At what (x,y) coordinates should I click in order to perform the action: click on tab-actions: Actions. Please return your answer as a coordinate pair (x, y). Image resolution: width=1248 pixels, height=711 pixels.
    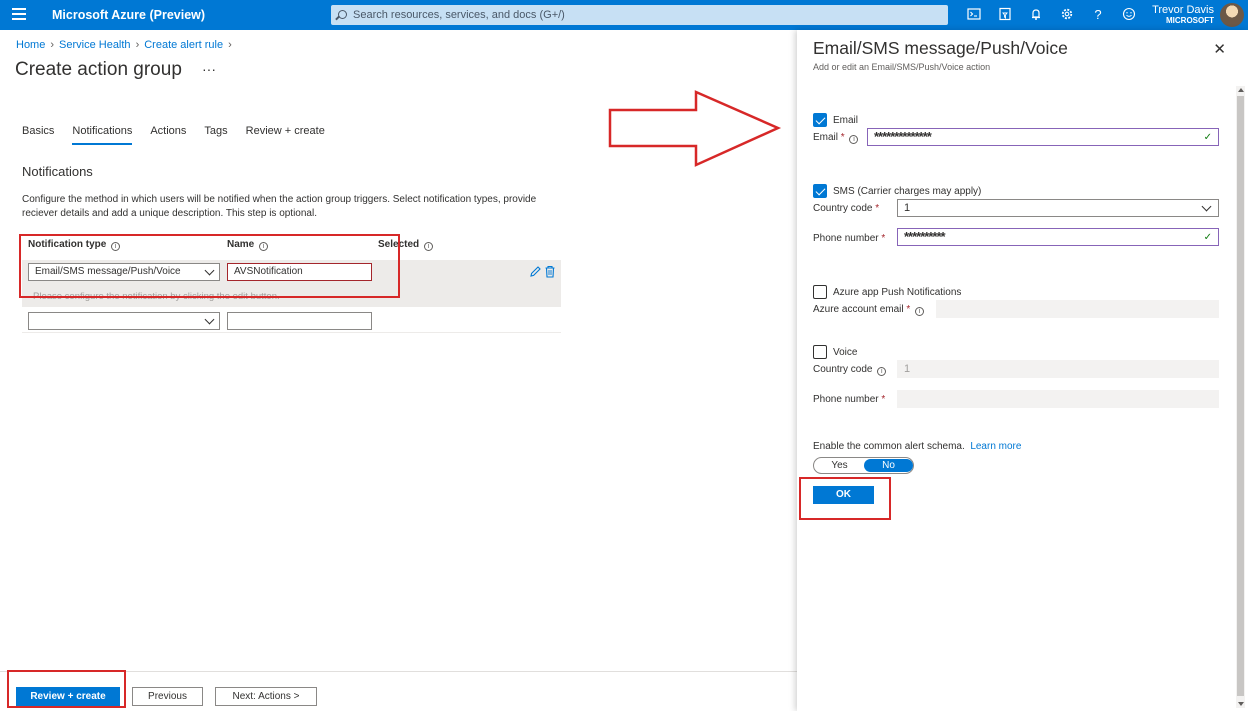
    Looking at the image, I should click on (168, 135).